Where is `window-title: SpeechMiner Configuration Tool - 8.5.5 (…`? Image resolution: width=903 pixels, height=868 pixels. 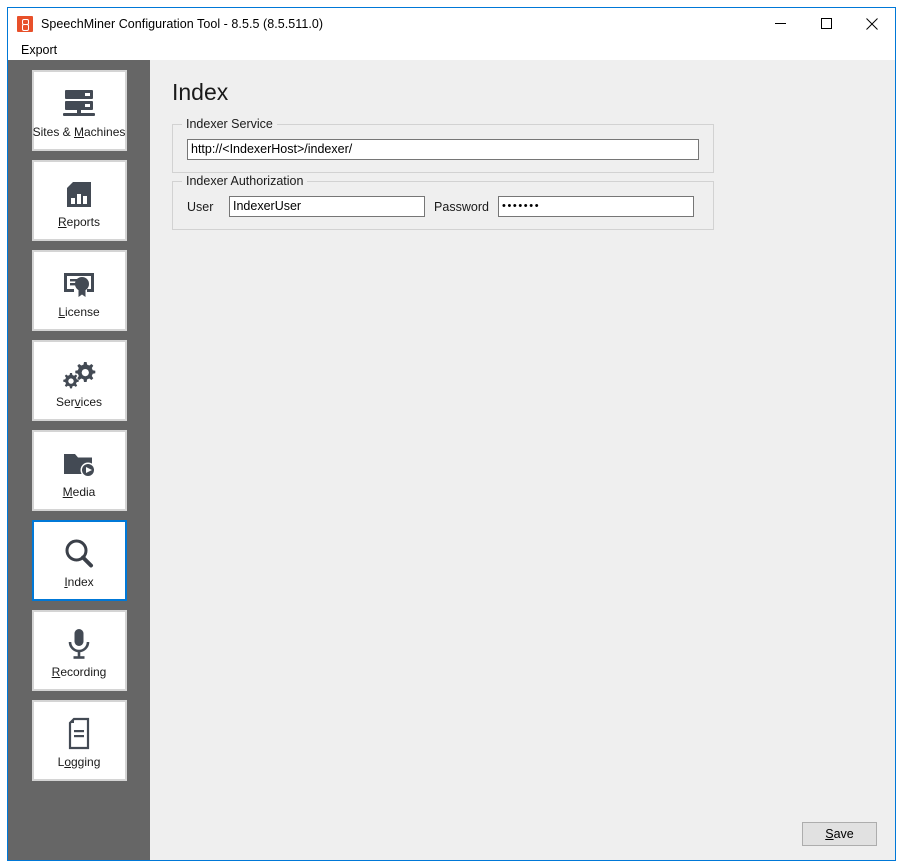
window-title: SpeechMiner Configuration Tool - 8.5.5 (… is located at coordinates (182, 23).